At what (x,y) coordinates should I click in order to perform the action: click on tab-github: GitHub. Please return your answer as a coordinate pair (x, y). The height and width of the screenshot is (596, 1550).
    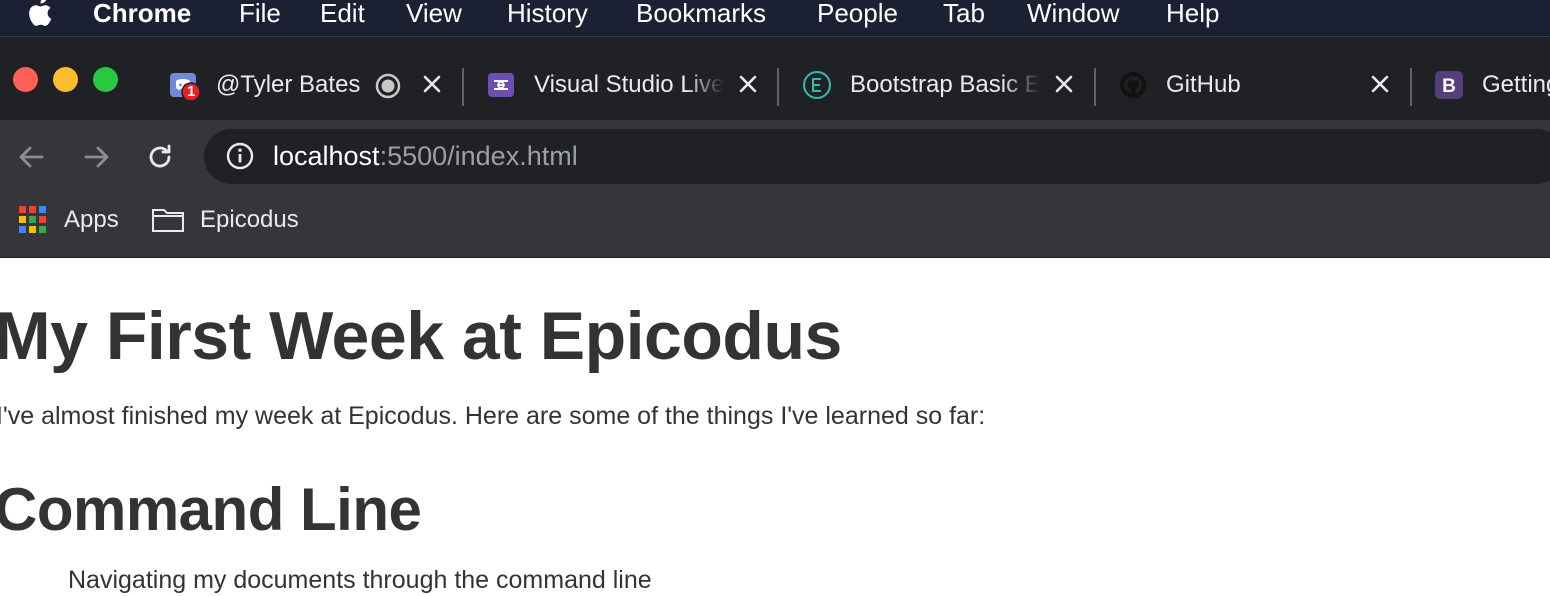
    Looking at the image, I should click on (1263, 85).